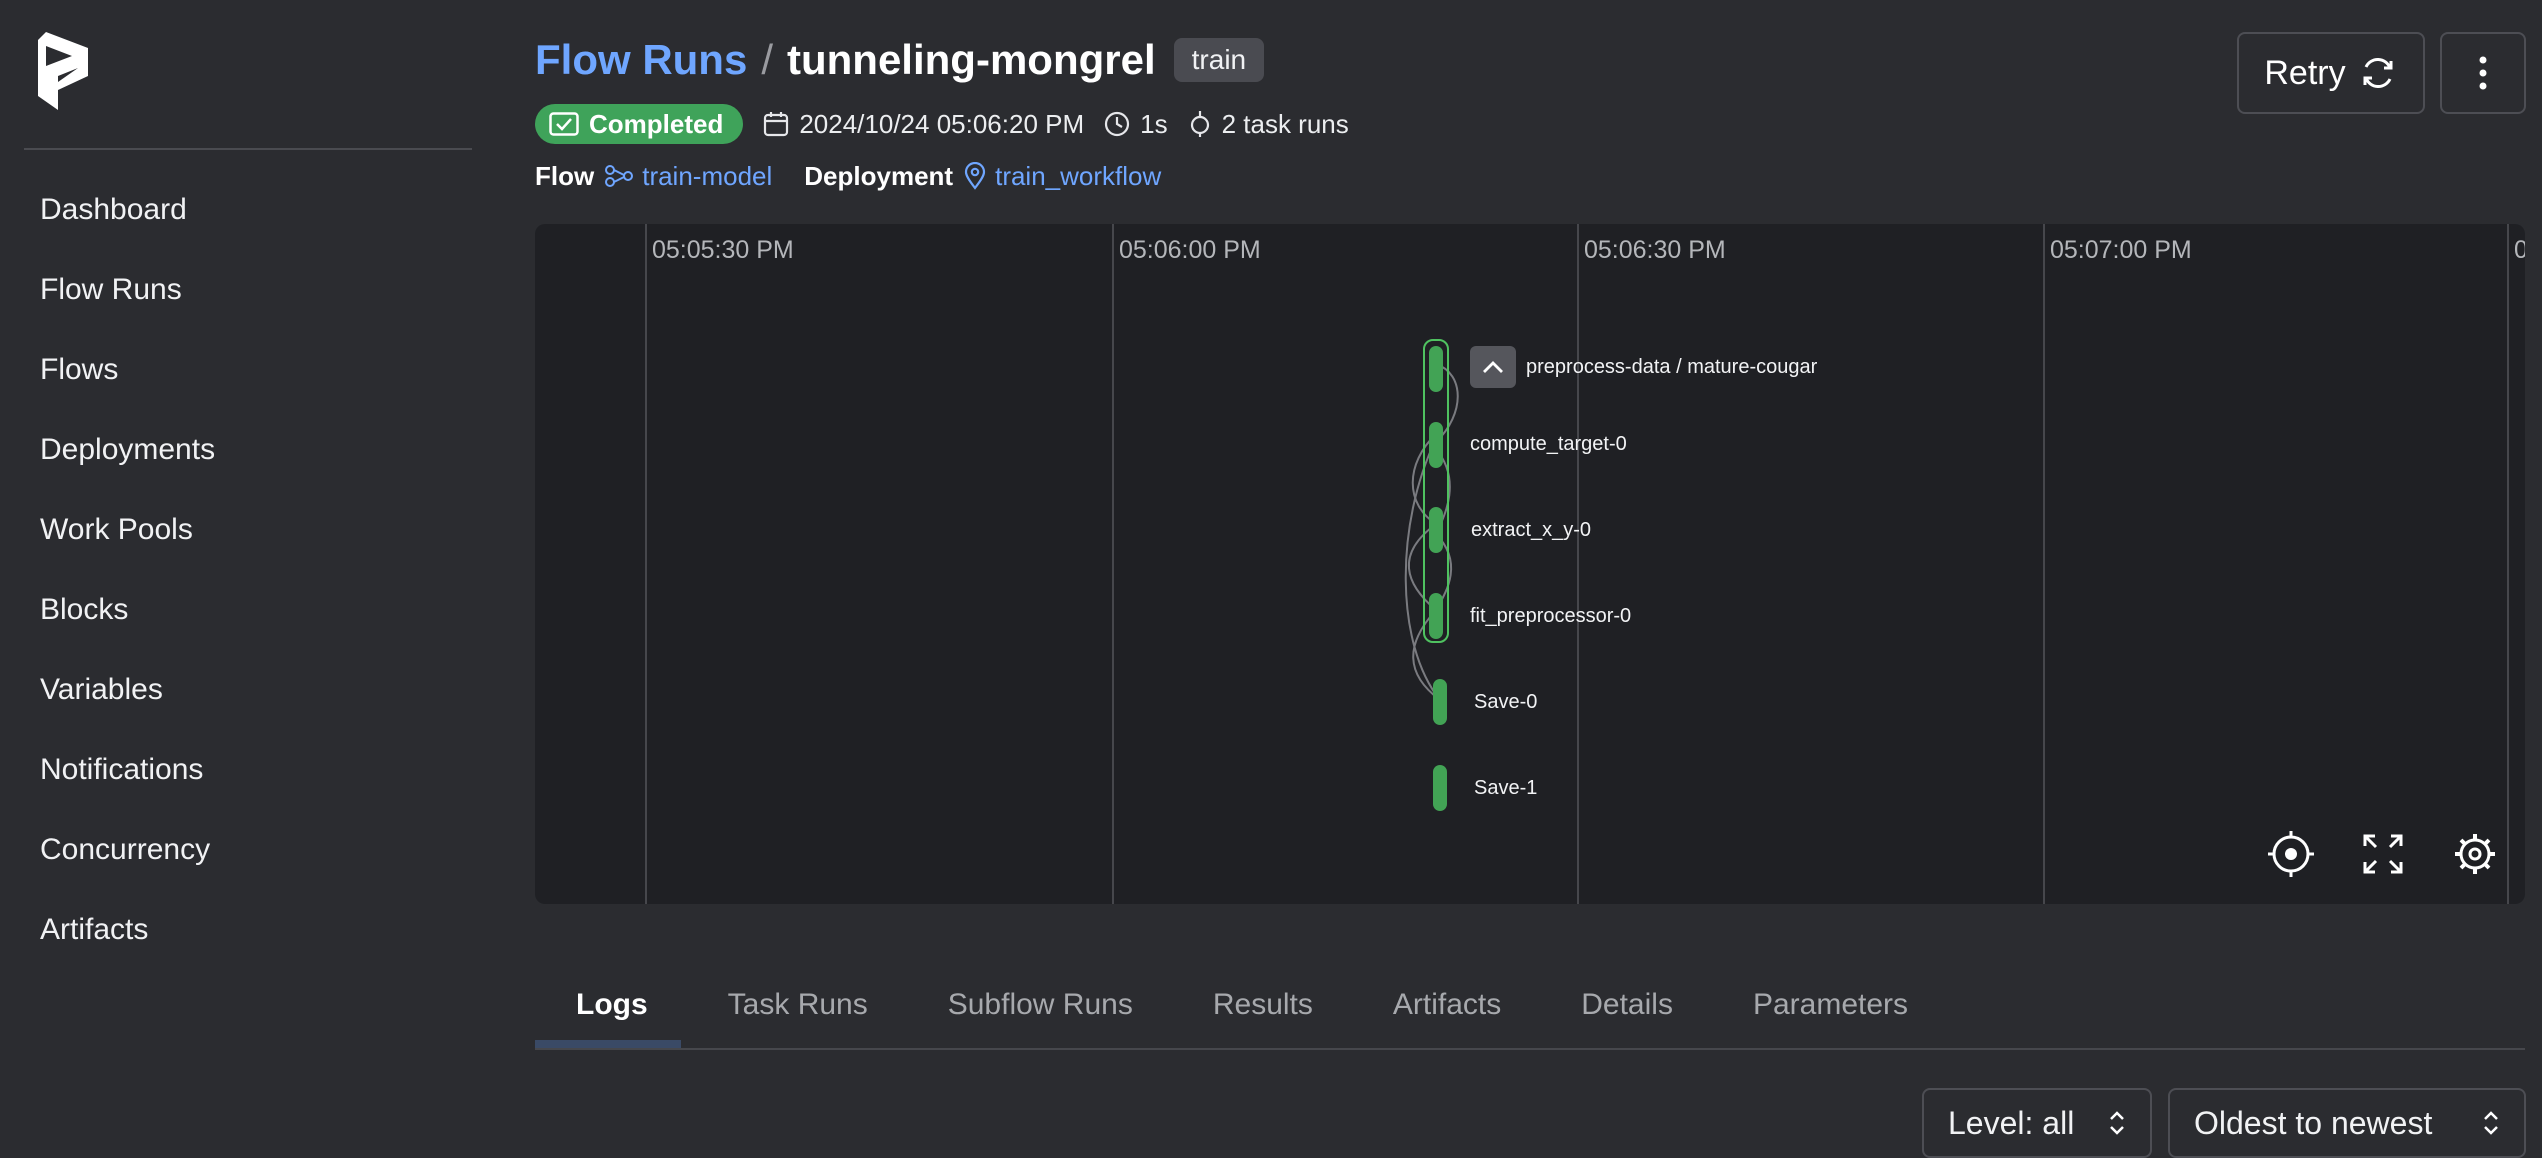 Image resolution: width=2542 pixels, height=1158 pixels. Describe the element at coordinates (113, 210) in the screenshot. I see `sidebar-item-dashboard: Dashboard` at that location.